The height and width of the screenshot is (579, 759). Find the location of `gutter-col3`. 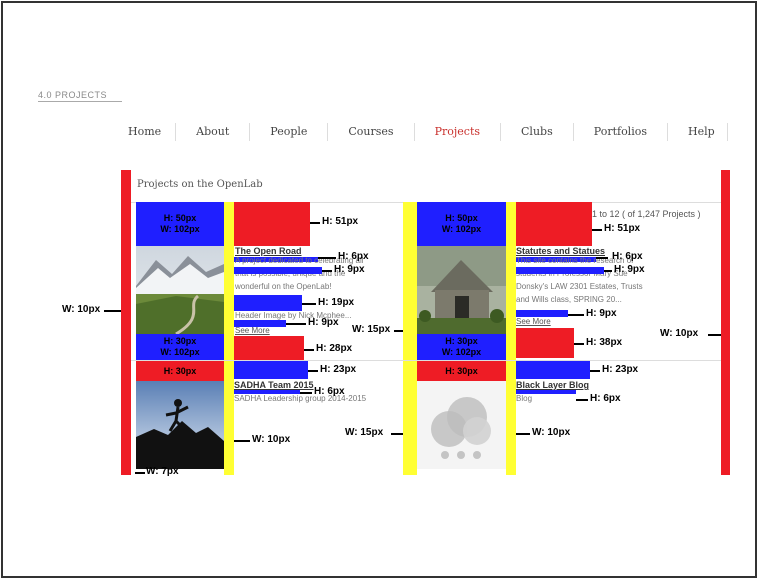

gutter-col3 is located at coordinates (511, 338).